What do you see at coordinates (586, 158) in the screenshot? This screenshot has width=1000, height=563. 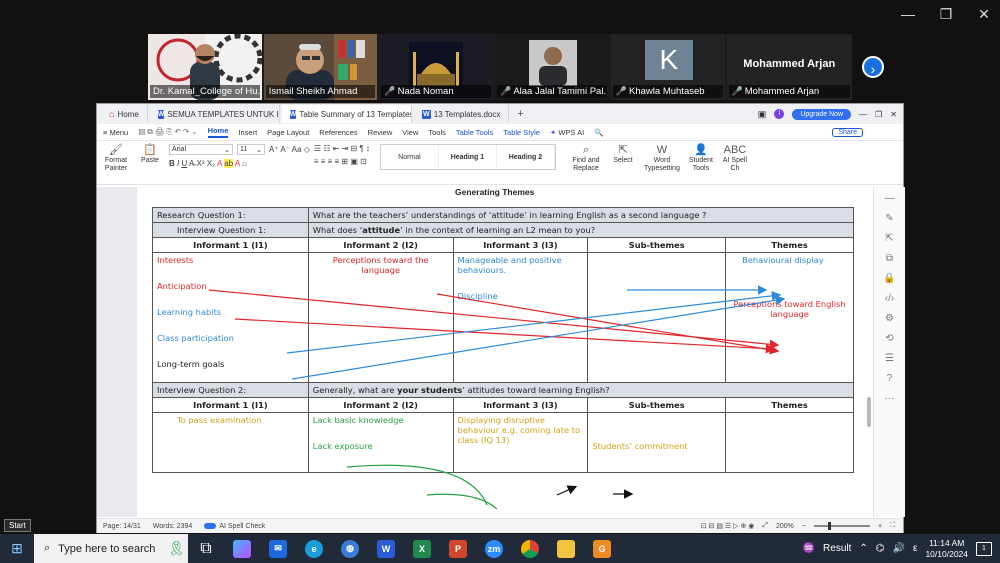 I see `find-replace-button: ⌕ Find and Replace` at bounding box center [586, 158].